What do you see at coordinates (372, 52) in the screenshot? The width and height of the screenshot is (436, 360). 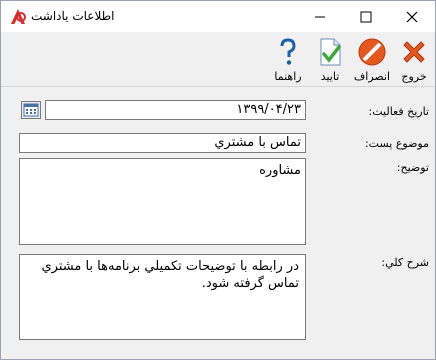 I see `no-entry-icon` at bounding box center [372, 52].